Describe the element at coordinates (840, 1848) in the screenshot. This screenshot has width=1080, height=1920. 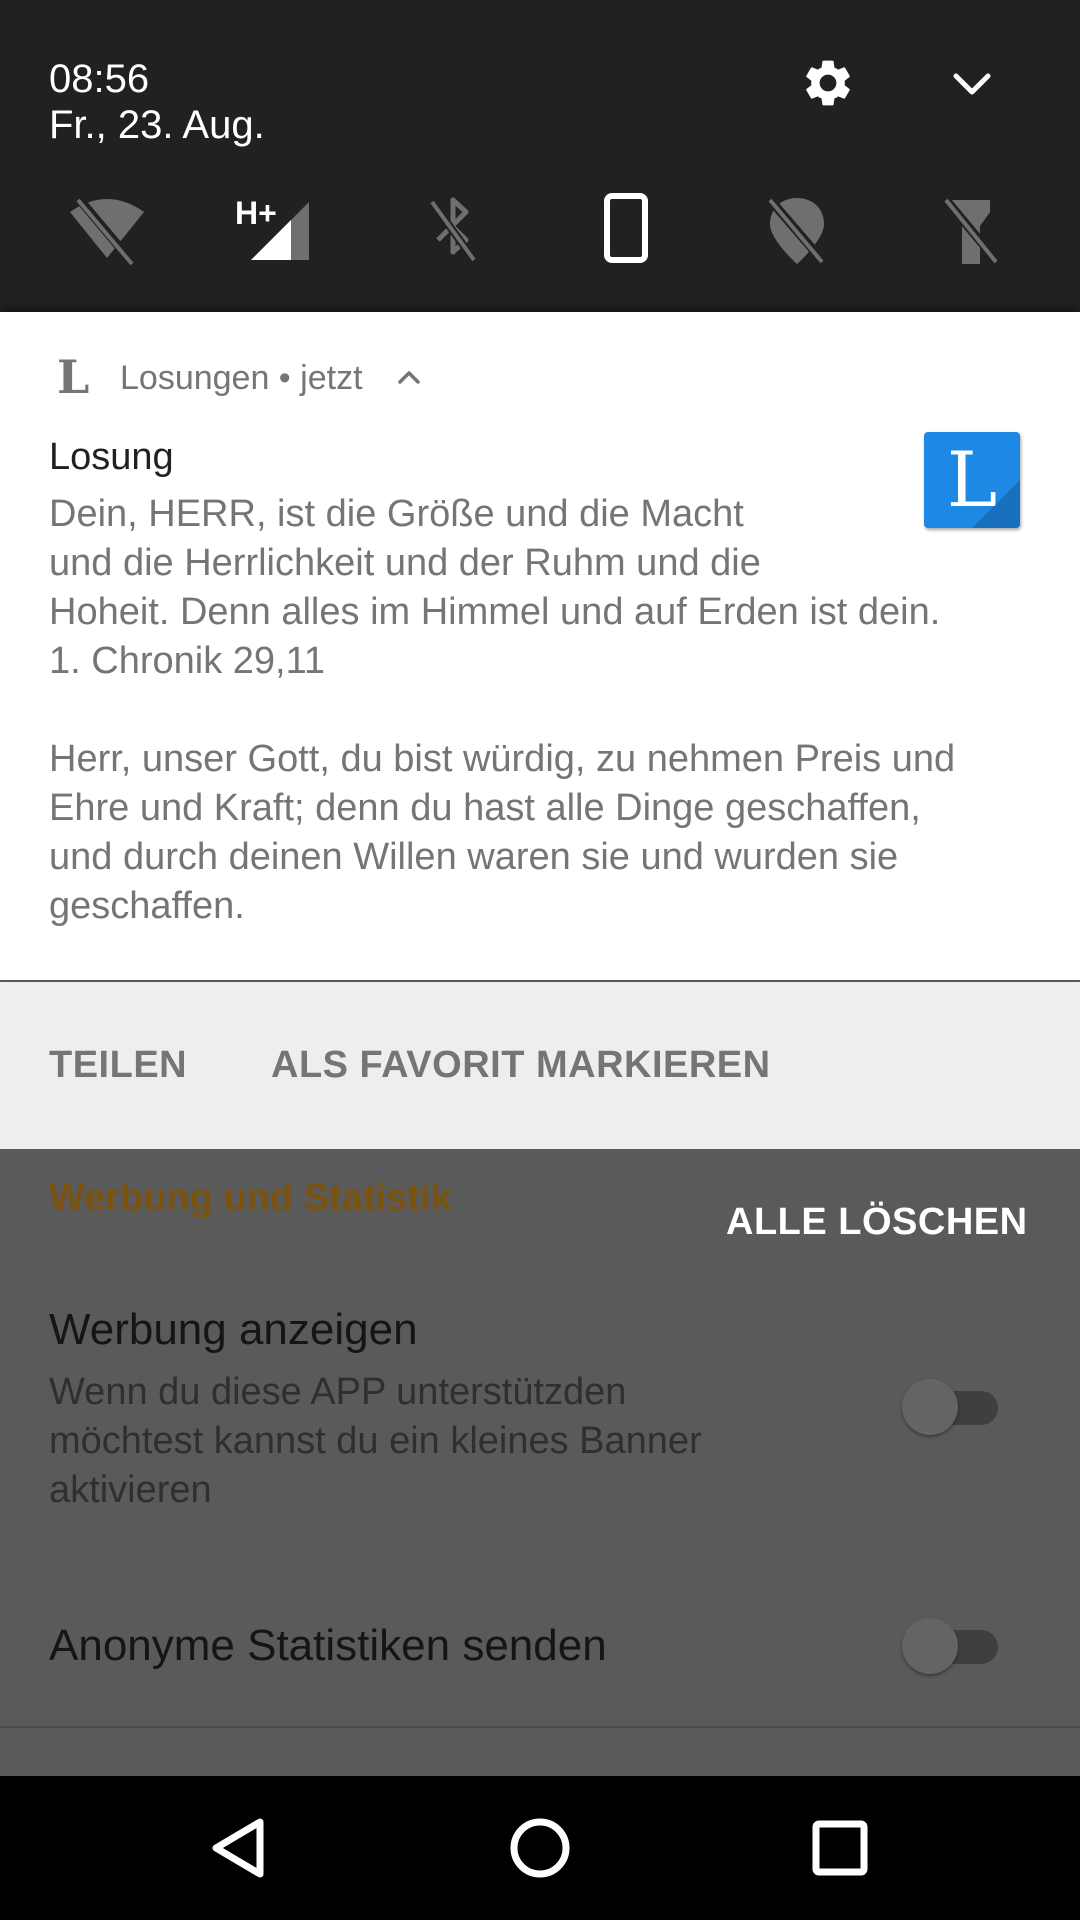
I see `recents-icon` at that location.